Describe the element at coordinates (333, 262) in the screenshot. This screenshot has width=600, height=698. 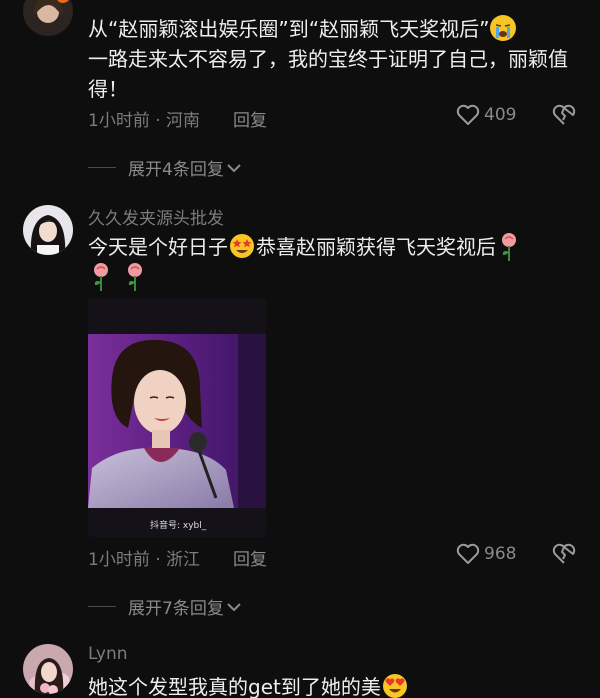
I see `comment-text: 今天是个好日子 恭喜赵丽颖获得飞天奖视后` at that location.